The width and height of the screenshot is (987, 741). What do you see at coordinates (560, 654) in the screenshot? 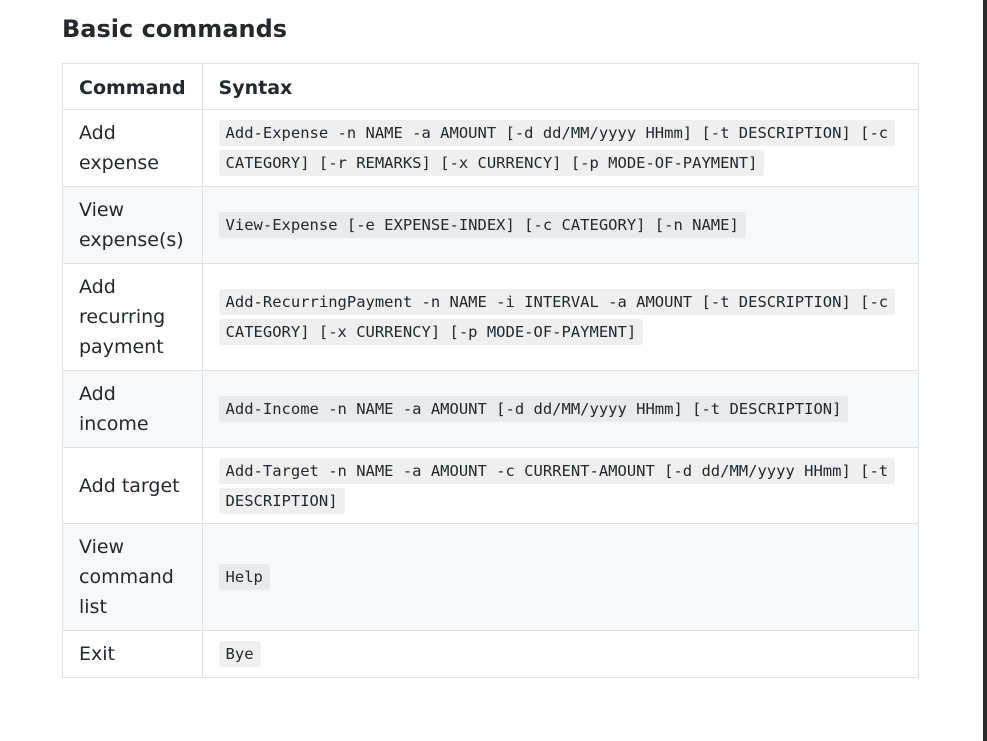
I see `command-syntax-cell: Bye` at bounding box center [560, 654].